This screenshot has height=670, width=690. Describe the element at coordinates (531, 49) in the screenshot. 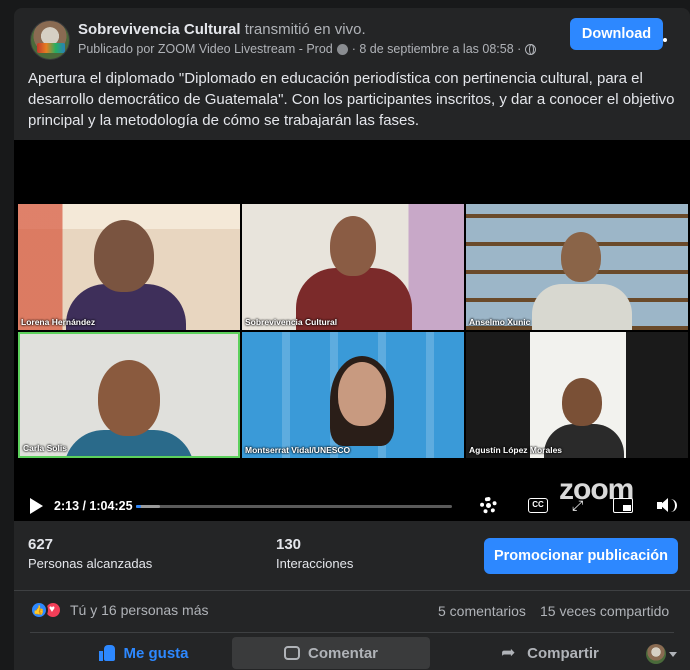

I see `globe-icon` at that location.